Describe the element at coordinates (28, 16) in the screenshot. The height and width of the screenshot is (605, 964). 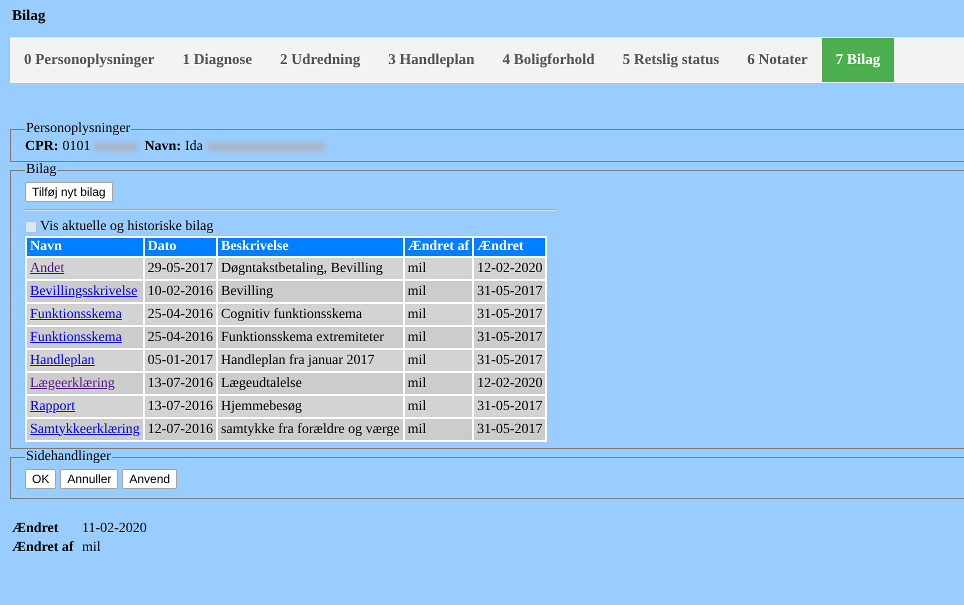
I see `page-title: Bilag` at that location.